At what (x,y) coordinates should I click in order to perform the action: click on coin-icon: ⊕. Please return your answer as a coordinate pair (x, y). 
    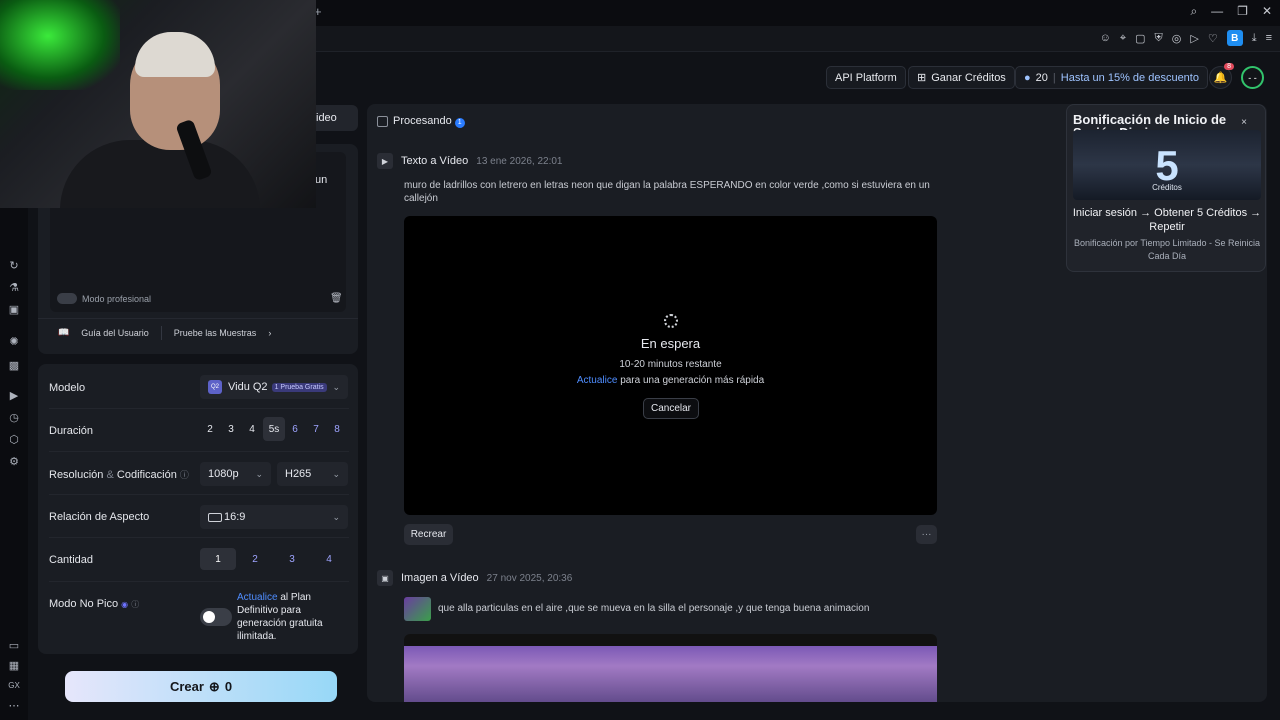
    Looking at the image, I should click on (214, 686).